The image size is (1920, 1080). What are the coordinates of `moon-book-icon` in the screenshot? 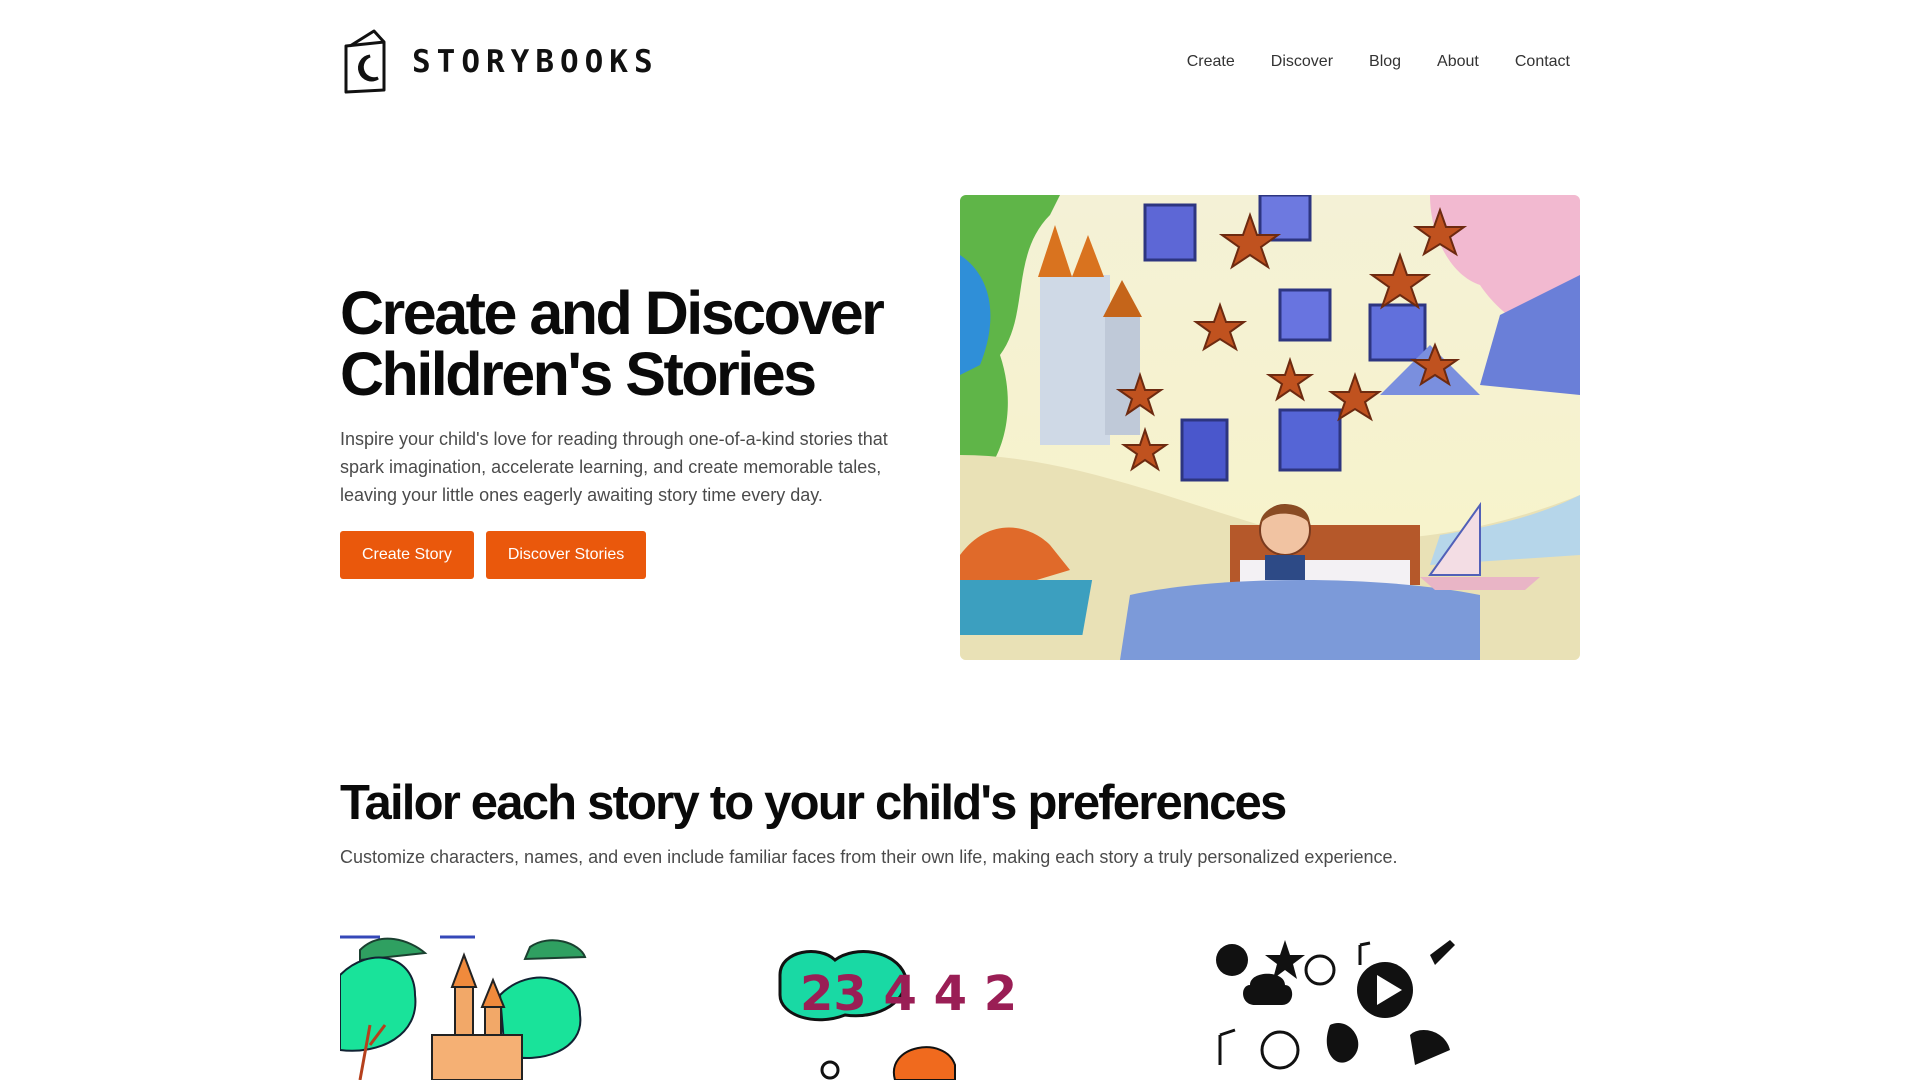 It's located at (365, 61).